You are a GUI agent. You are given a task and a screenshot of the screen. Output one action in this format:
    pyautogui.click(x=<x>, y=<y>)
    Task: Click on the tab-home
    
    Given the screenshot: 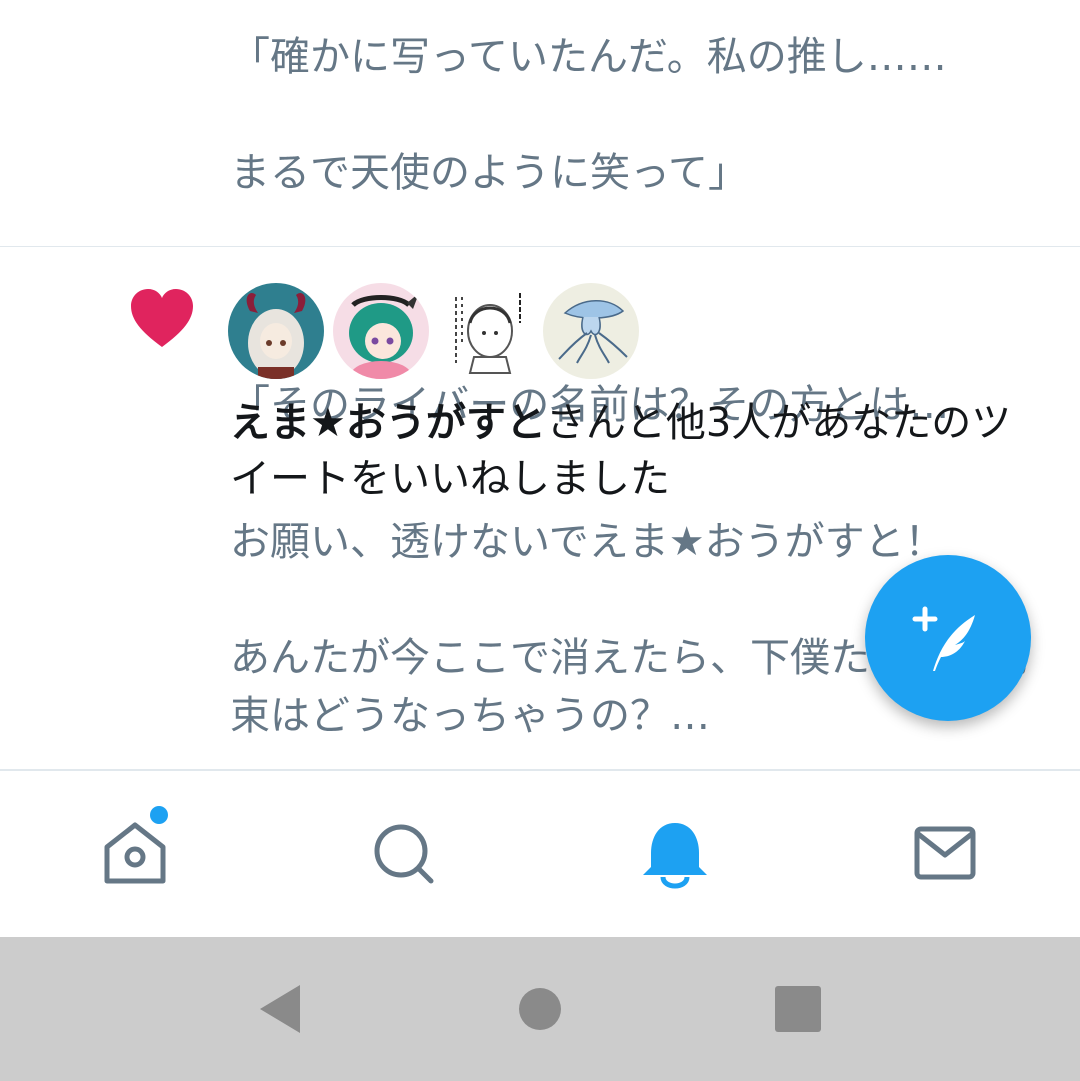 What is the action you would take?
    pyautogui.click(x=135, y=856)
    